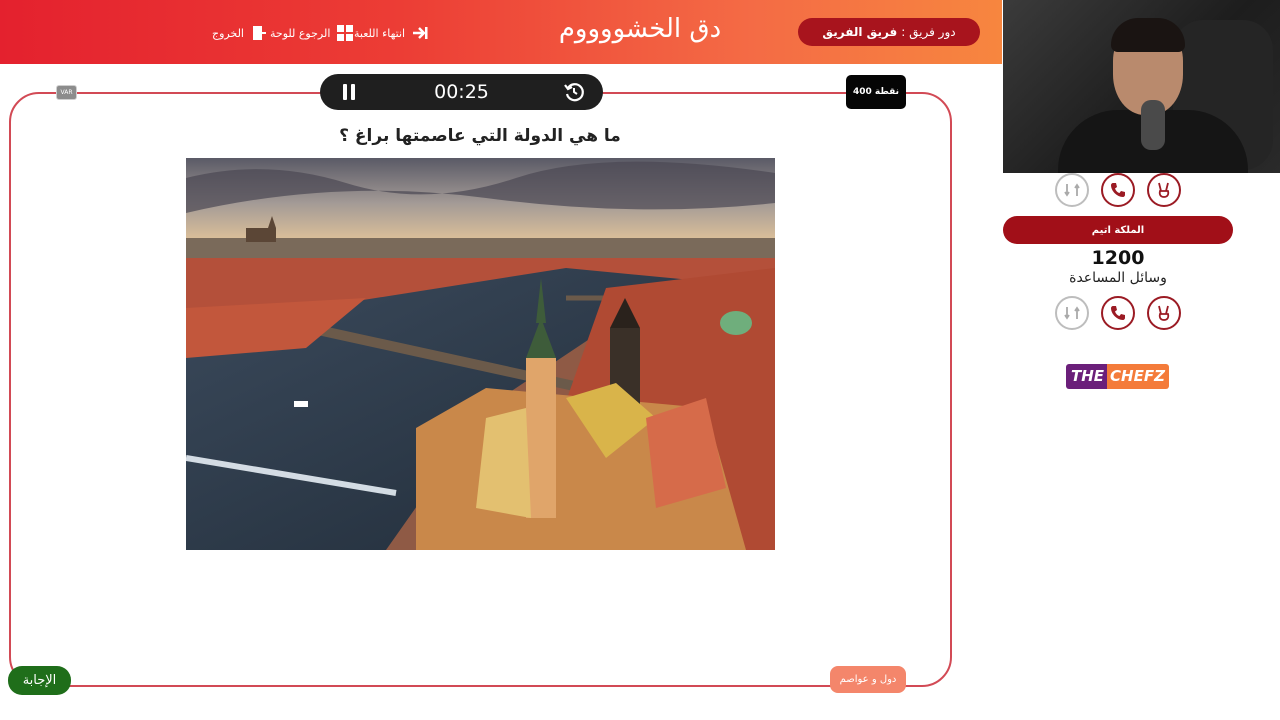 The image size is (1280, 720). Describe the element at coordinates (1141, 86) in the screenshot. I see `webcam-feed` at that location.